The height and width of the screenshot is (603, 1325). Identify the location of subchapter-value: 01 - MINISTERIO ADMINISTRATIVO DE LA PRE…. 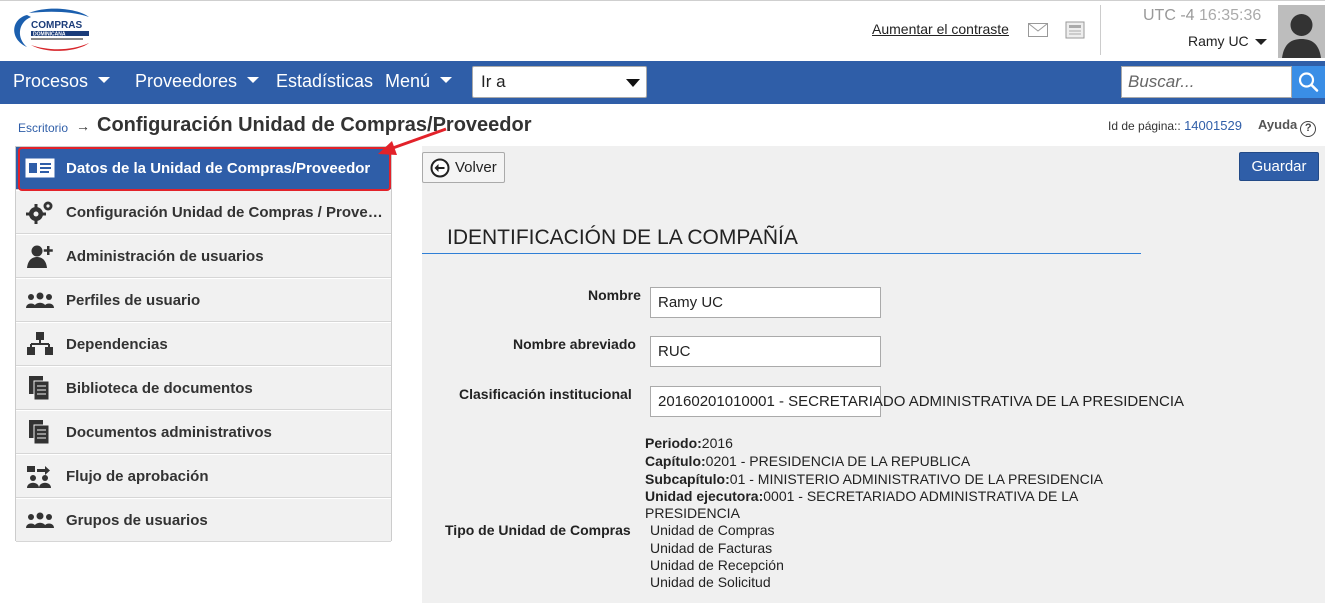
(916, 479).